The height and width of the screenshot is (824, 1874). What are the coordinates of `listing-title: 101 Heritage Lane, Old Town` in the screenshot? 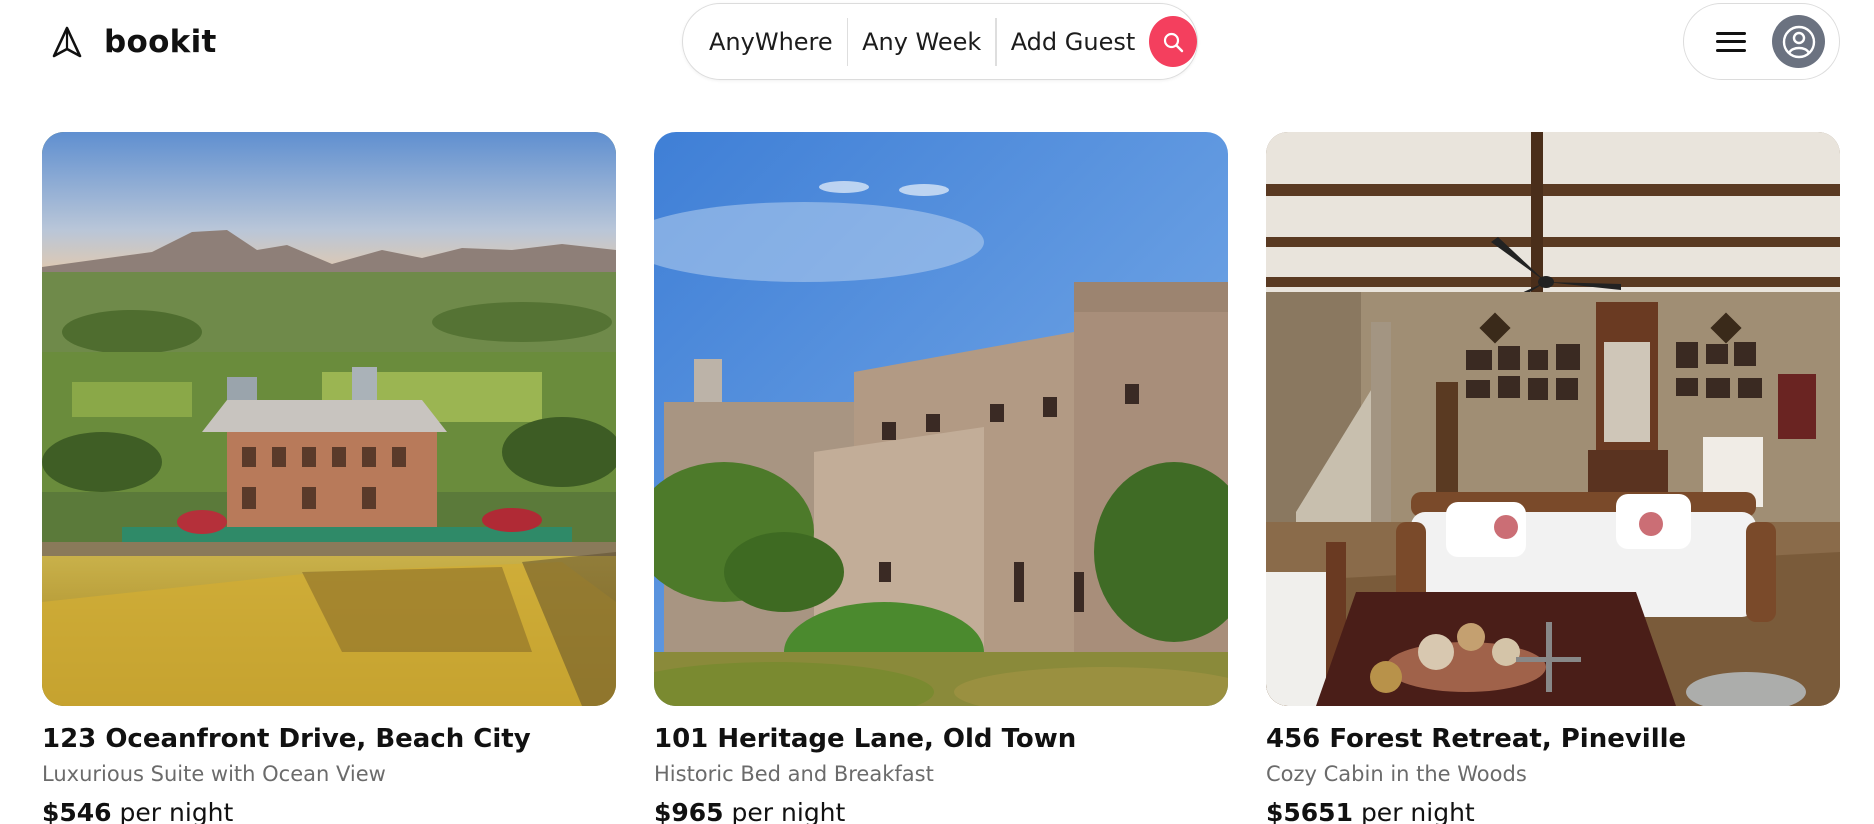 It's located at (941, 739).